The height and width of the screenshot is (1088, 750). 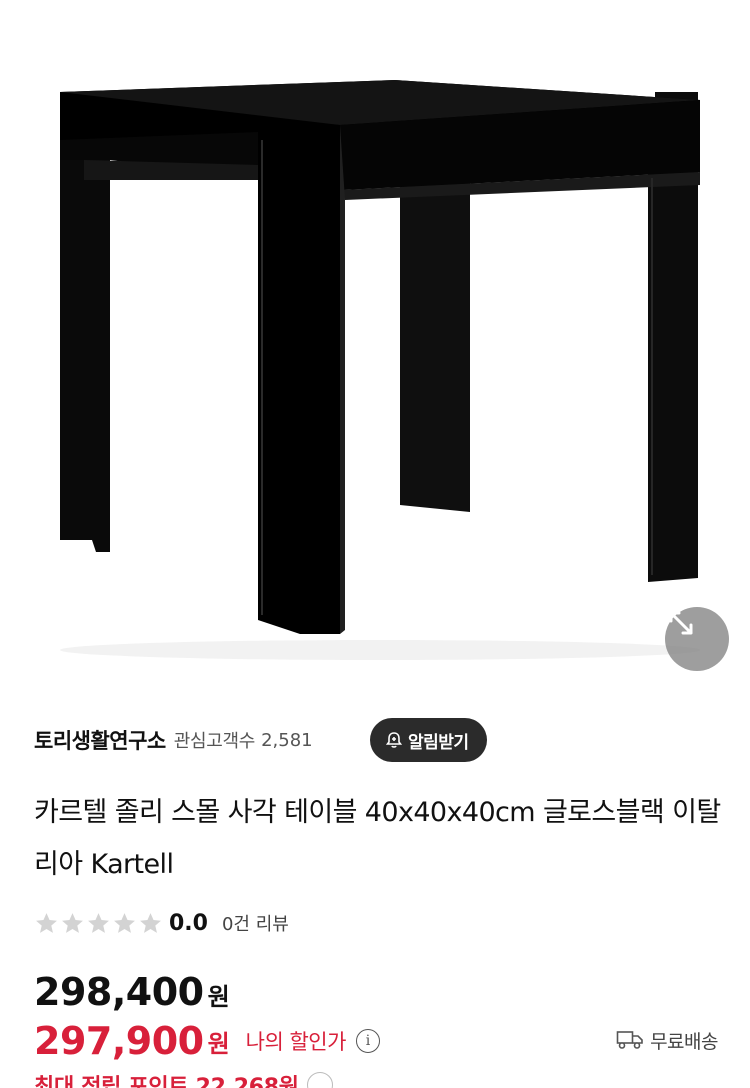 I want to click on sale-price-value: 297,900, so click(x=119, y=1041).